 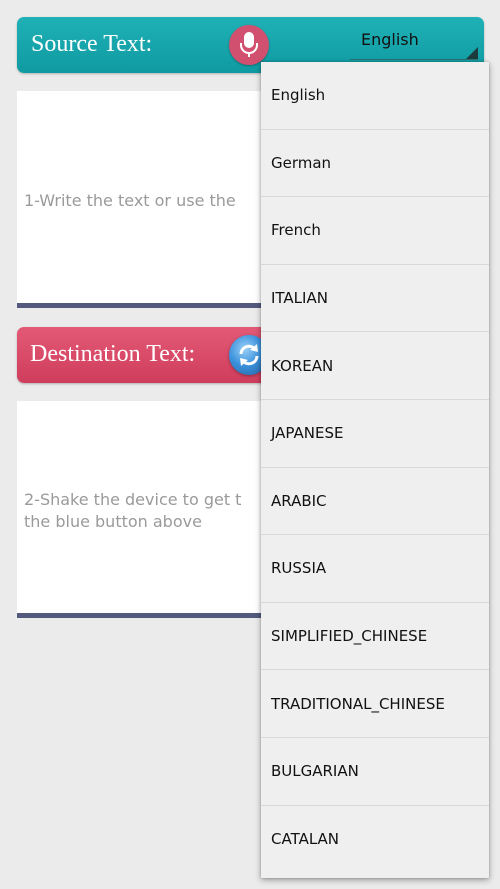 I want to click on microphone-icon, so click(x=249, y=44).